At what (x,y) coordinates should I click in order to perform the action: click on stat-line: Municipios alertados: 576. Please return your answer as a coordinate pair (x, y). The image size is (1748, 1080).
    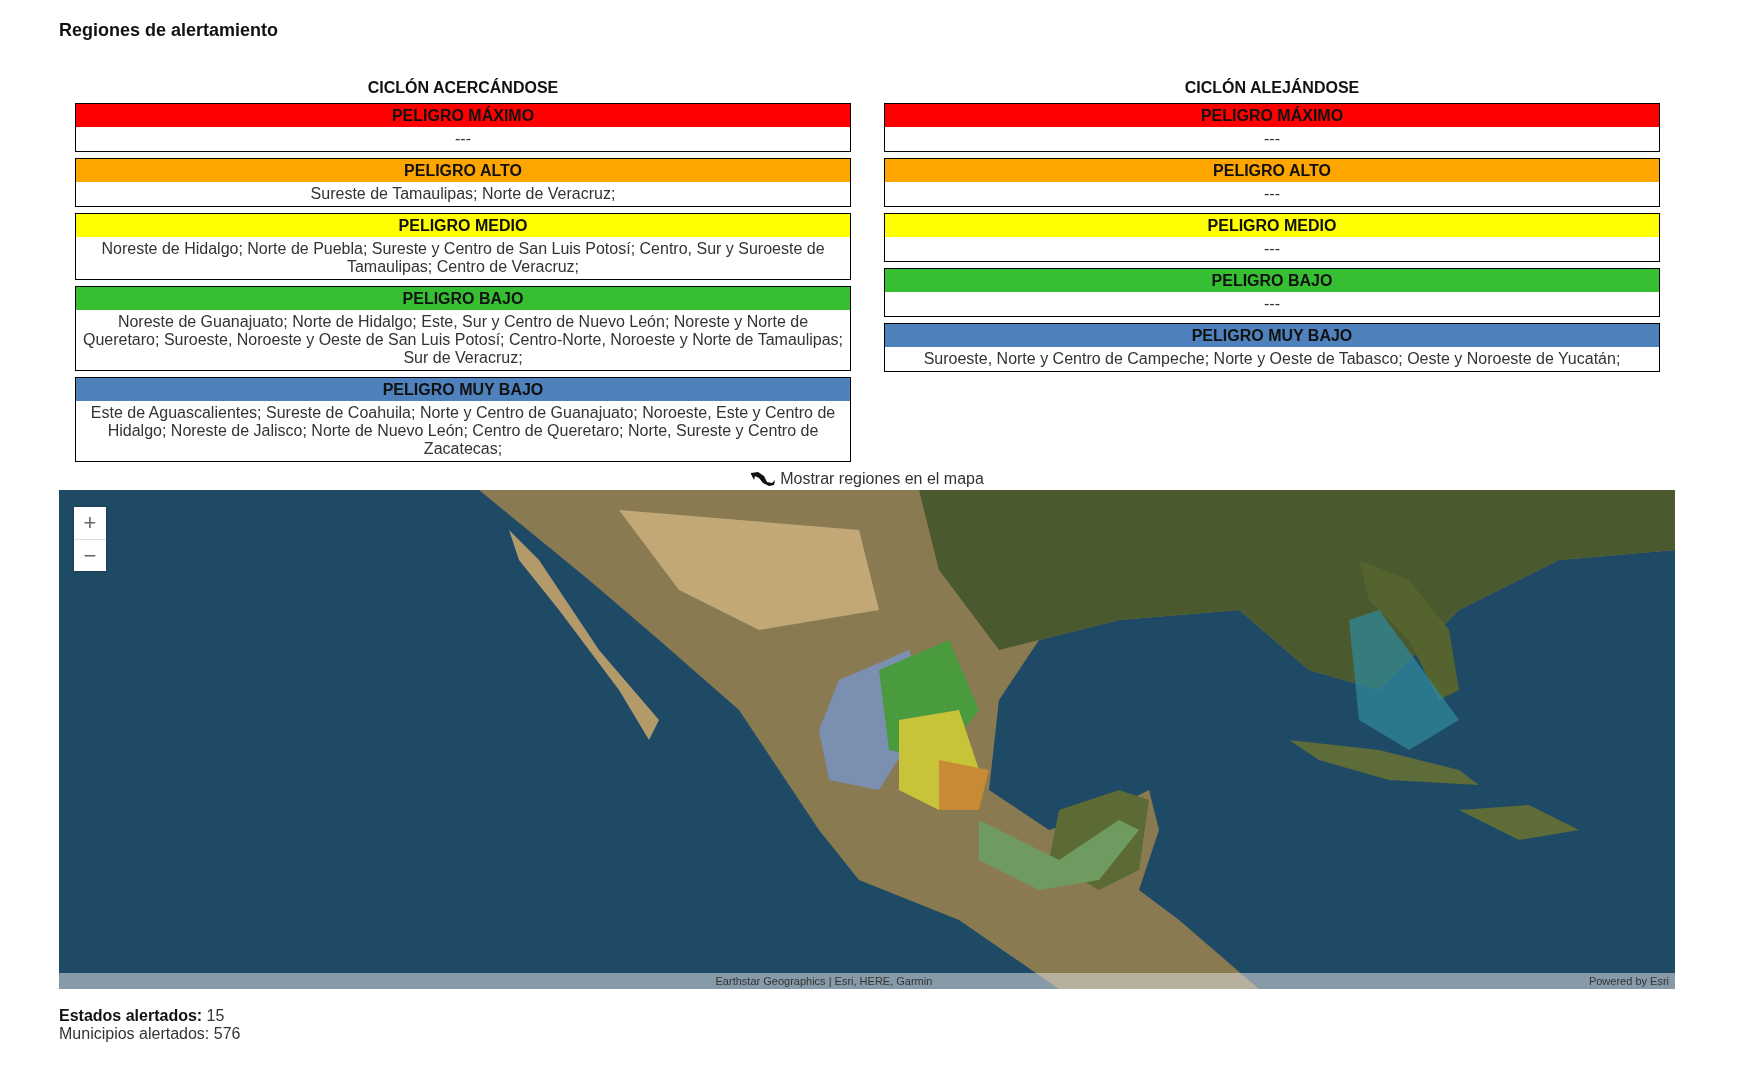
    Looking at the image, I should click on (150, 1034).